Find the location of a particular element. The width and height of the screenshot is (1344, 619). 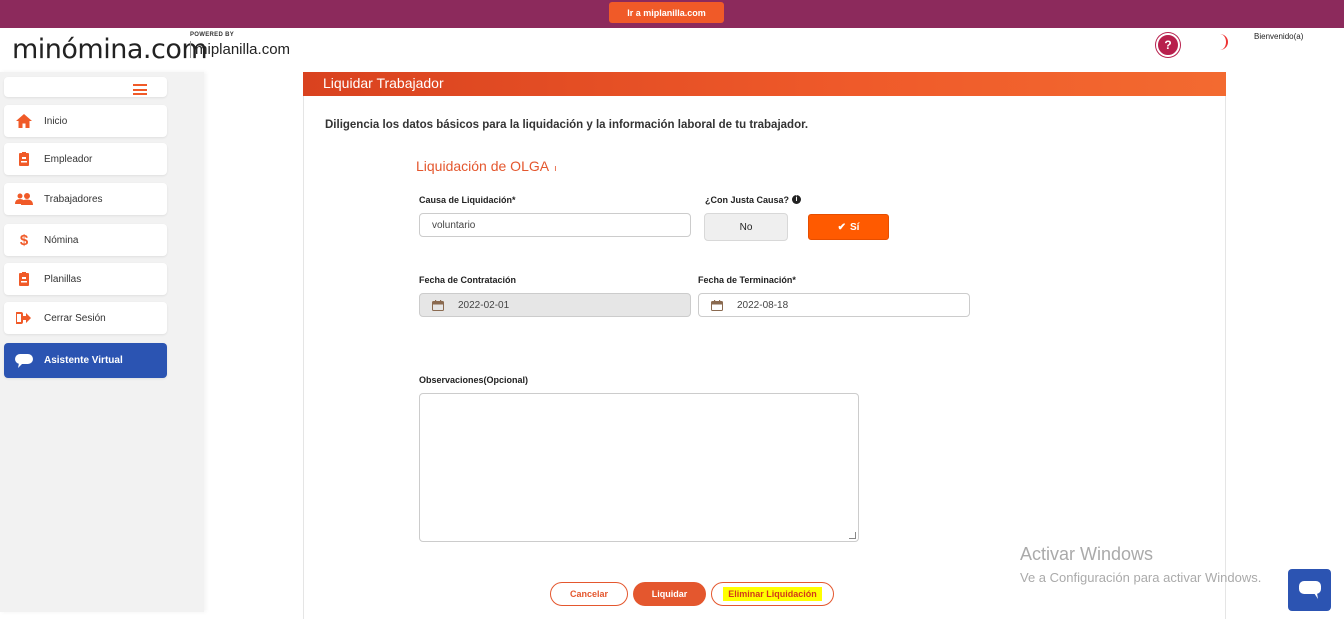

powered-by-label: POWERED BY is located at coordinates (212, 35).